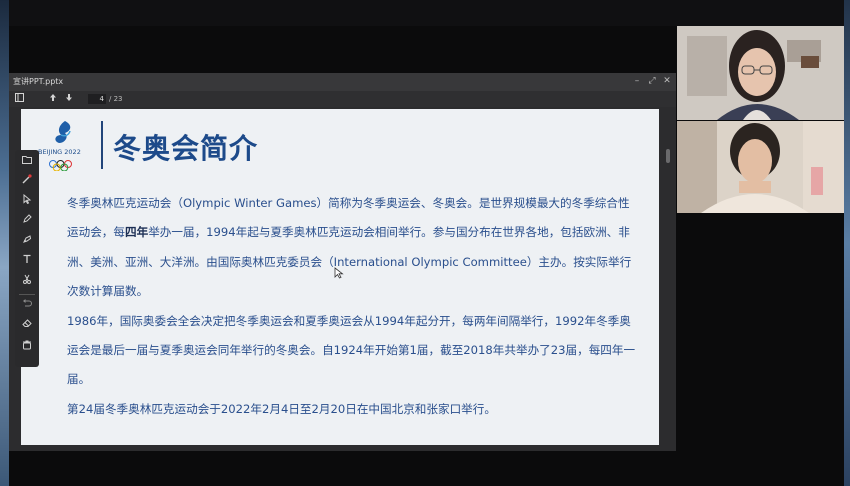  What do you see at coordinates (27, 306) in the screenshot?
I see `undo-icon` at bounding box center [27, 306].